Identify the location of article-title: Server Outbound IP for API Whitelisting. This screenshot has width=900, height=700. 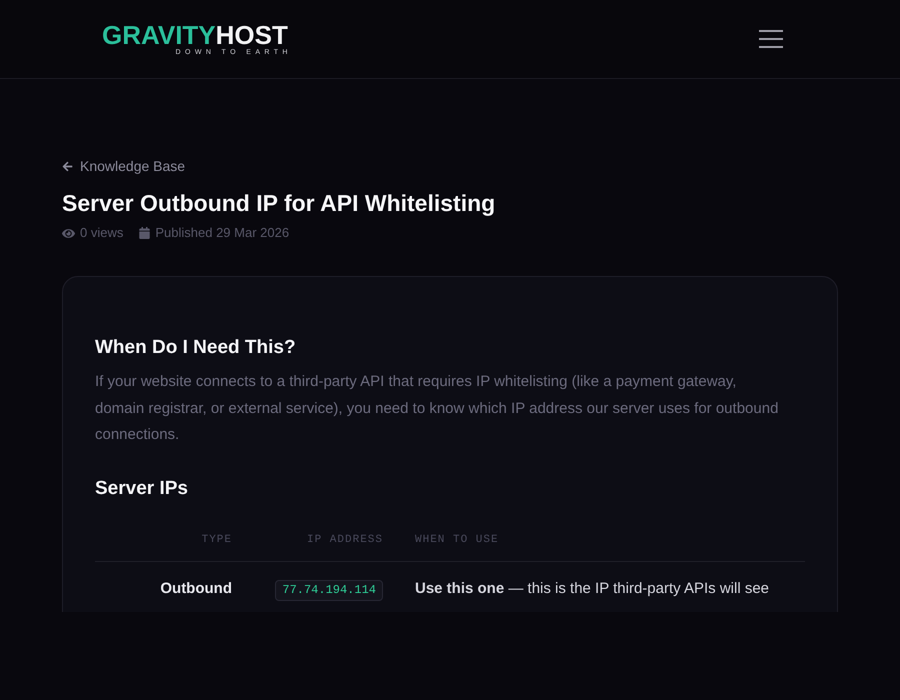
(279, 203).